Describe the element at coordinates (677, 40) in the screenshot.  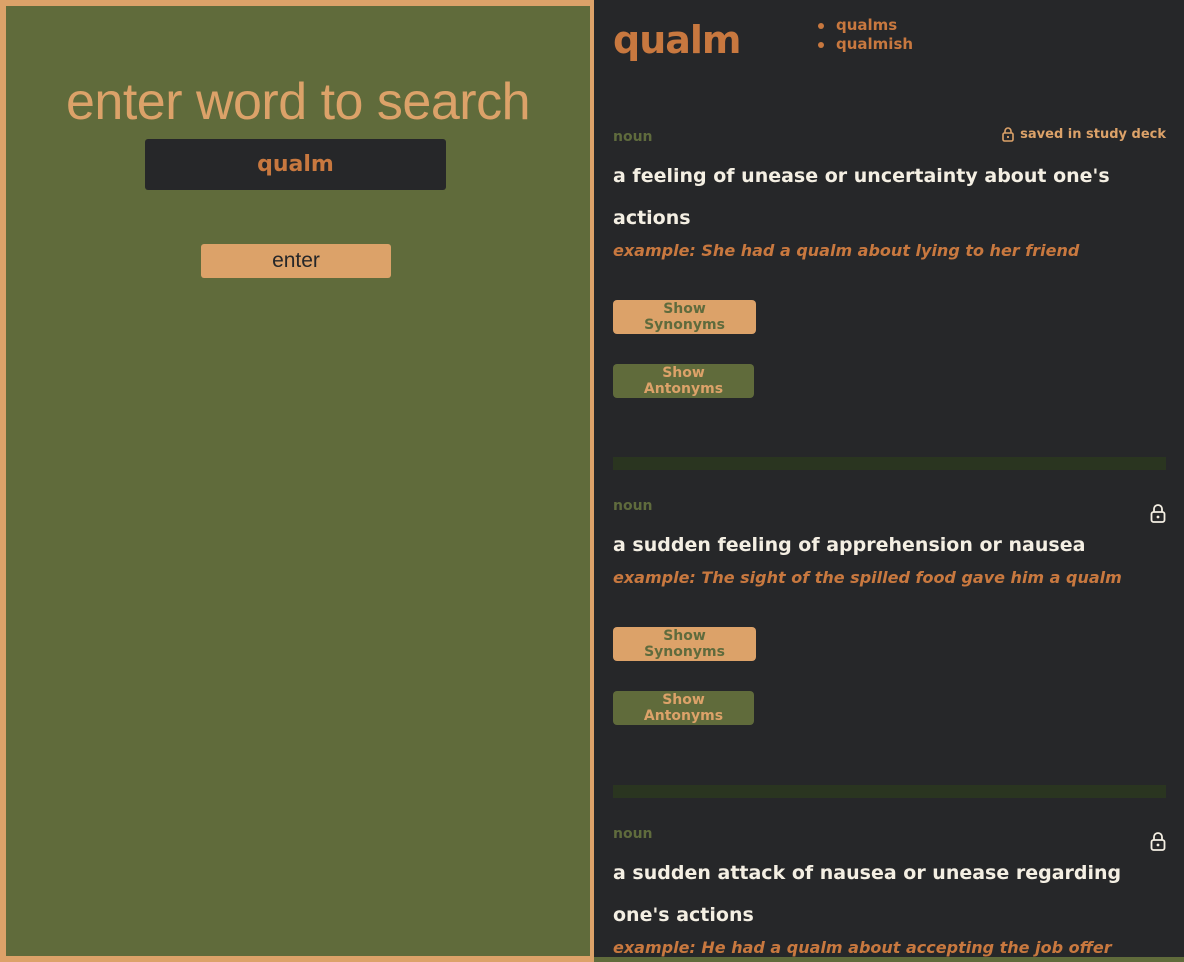
I see `word-title: qualm` at that location.